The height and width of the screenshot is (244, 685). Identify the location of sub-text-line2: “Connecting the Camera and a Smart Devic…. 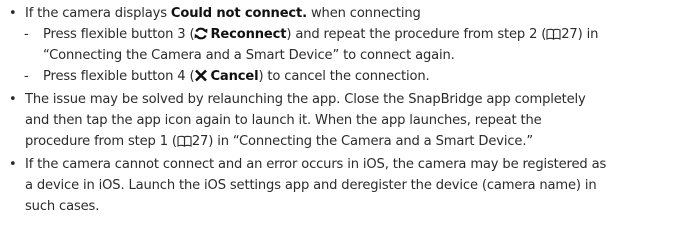
(249, 55).